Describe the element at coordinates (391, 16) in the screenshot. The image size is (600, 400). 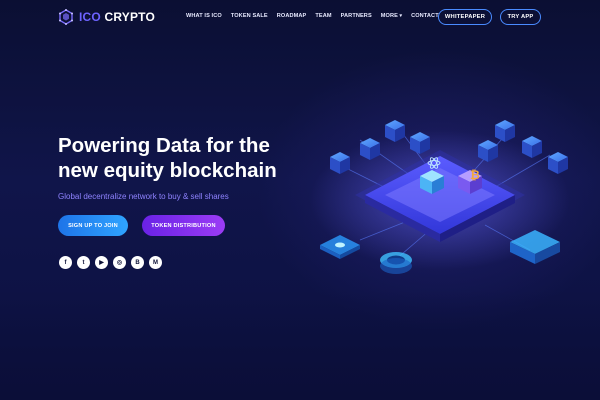
I see `nav-item-more-dropdown: MORE` at that location.